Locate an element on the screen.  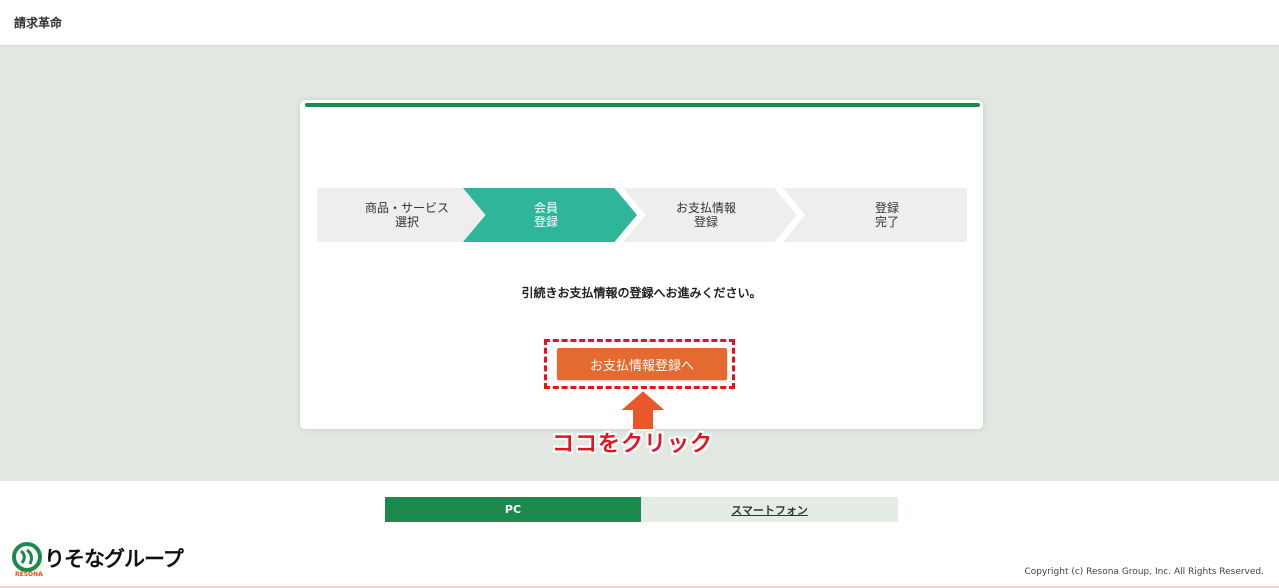
step-label: 会員 登録 is located at coordinates (545, 215).